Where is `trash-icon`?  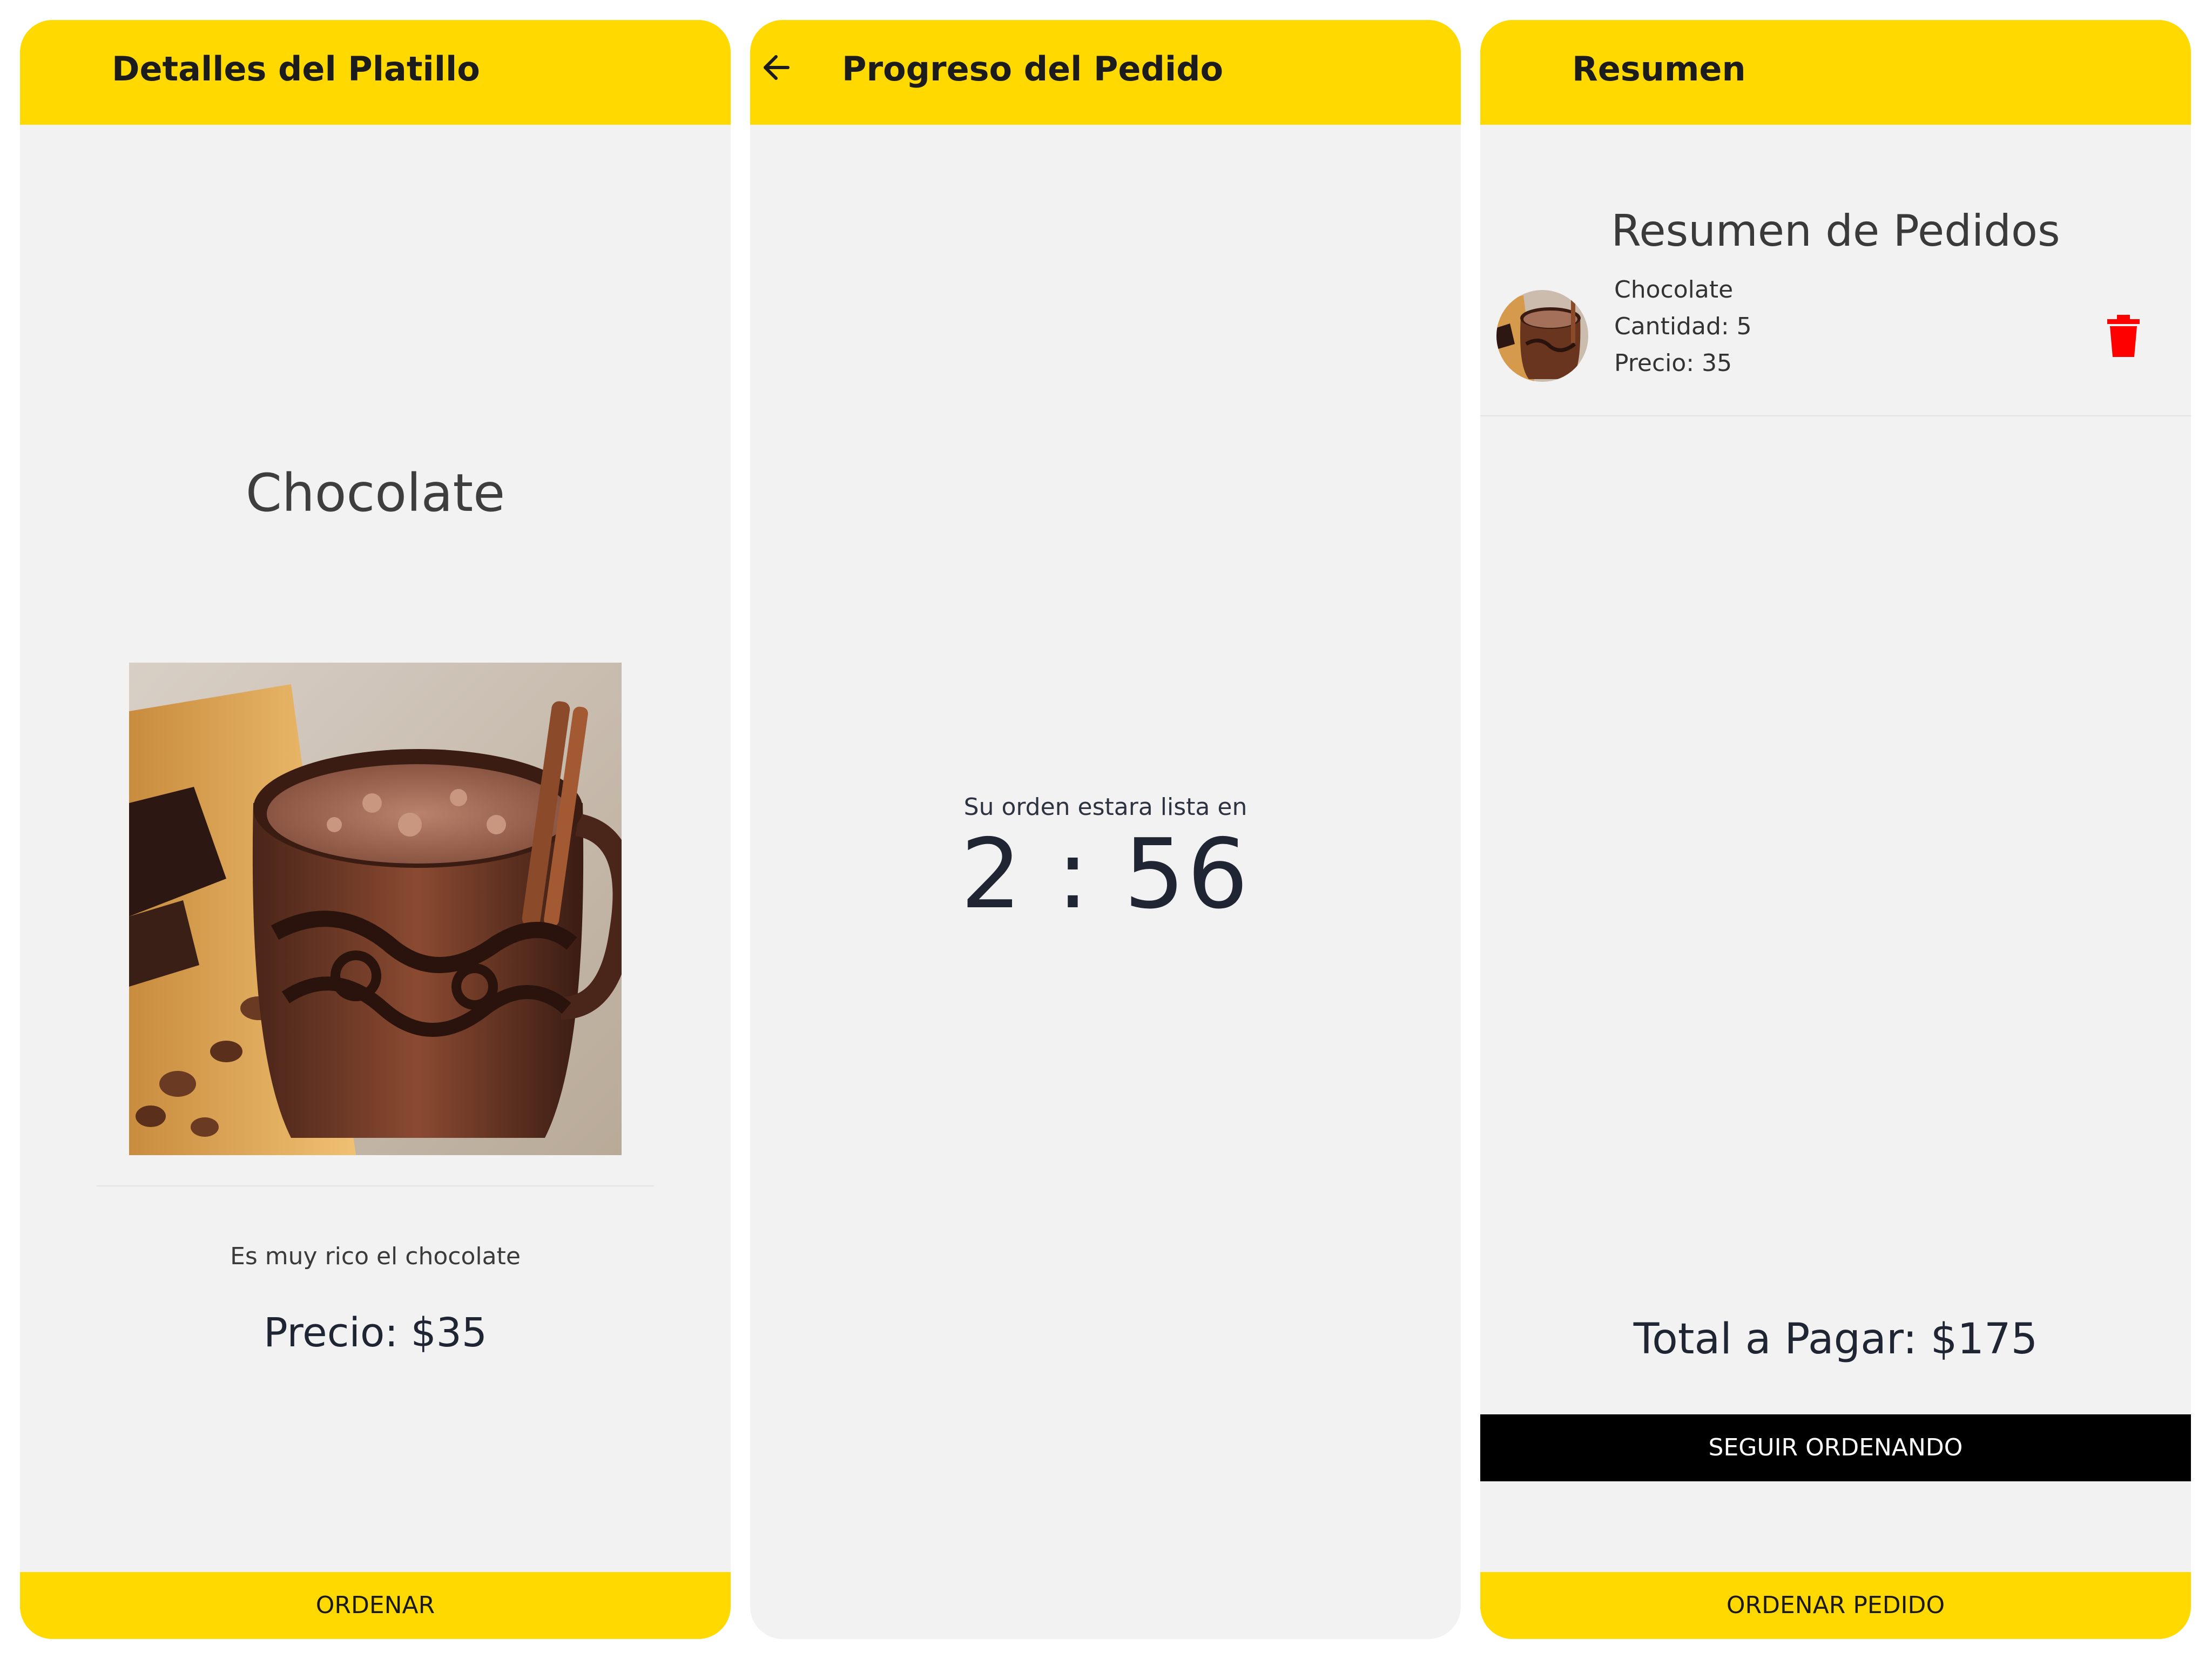
trash-icon is located at coordinates (2123, 336).